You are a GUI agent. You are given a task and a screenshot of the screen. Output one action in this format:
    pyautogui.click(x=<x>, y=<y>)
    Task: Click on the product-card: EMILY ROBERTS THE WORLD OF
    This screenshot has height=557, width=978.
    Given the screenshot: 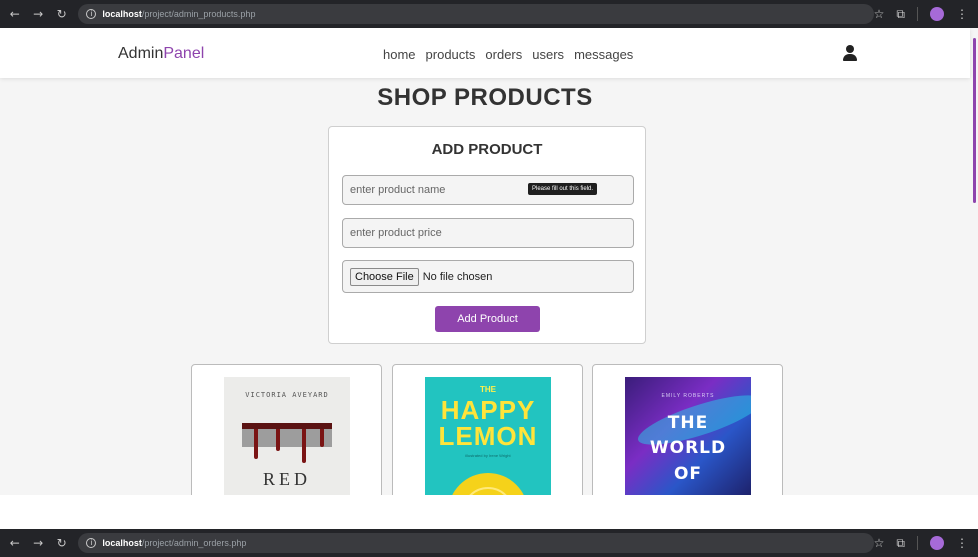 What is the action you would take?
    pyautogui.click(x=687, y=429)
    